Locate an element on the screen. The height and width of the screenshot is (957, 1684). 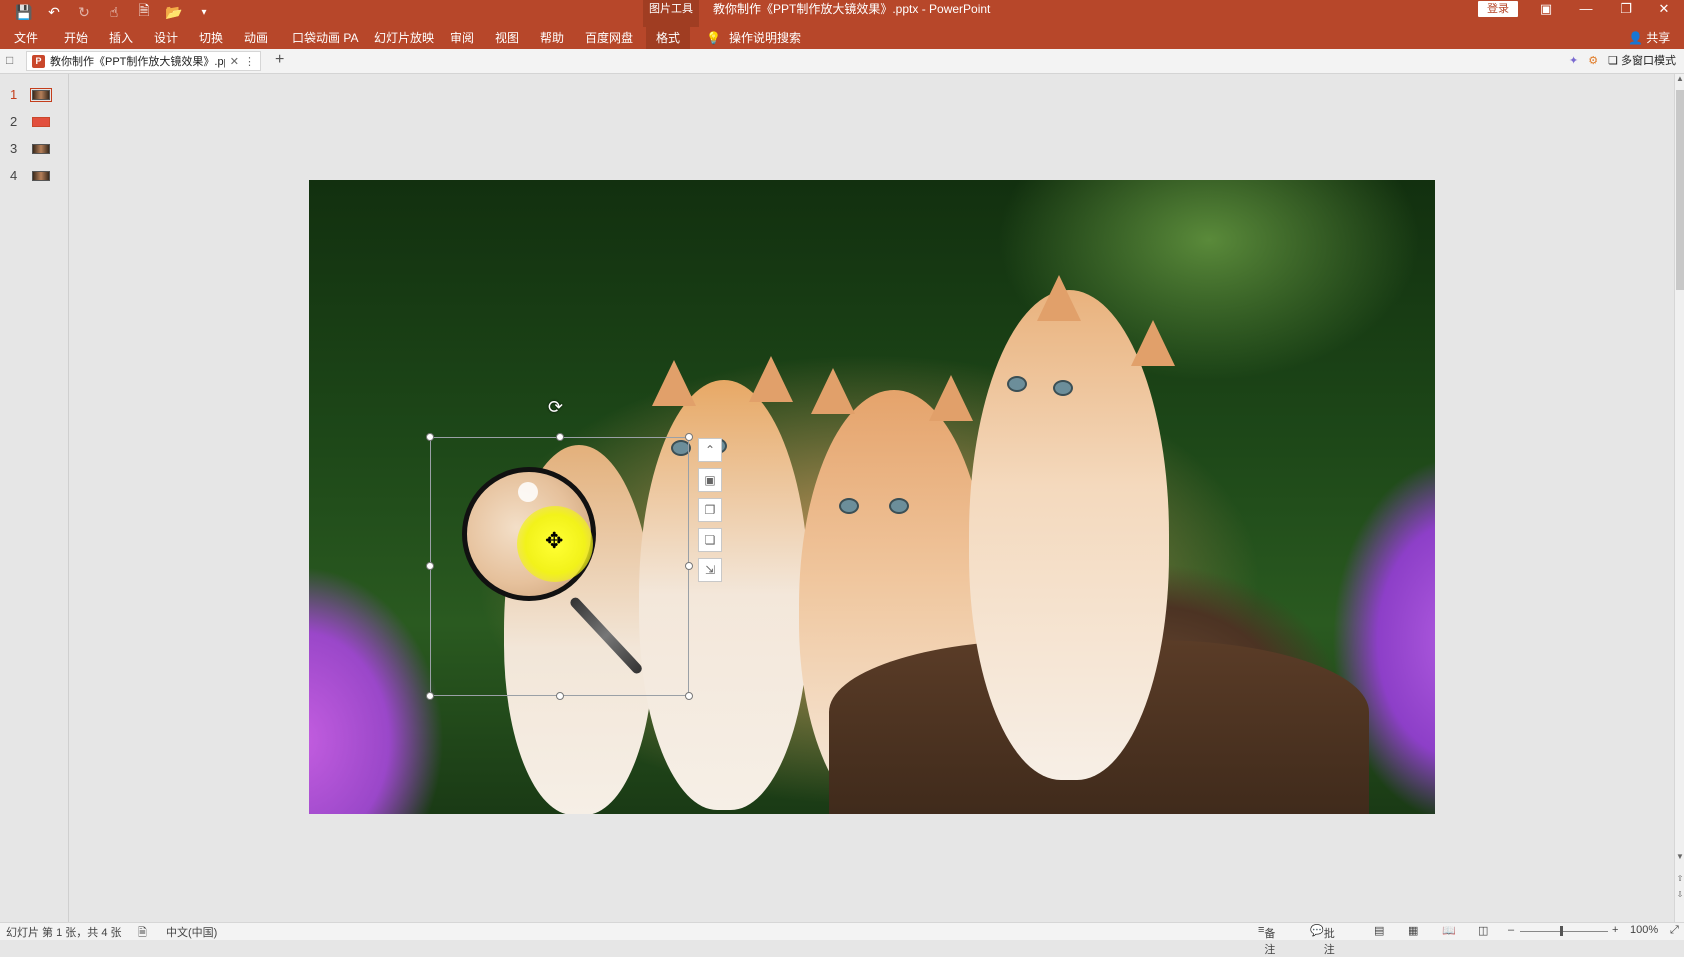
slide-thumbnail: 4 is located at coordinates (30, 175).